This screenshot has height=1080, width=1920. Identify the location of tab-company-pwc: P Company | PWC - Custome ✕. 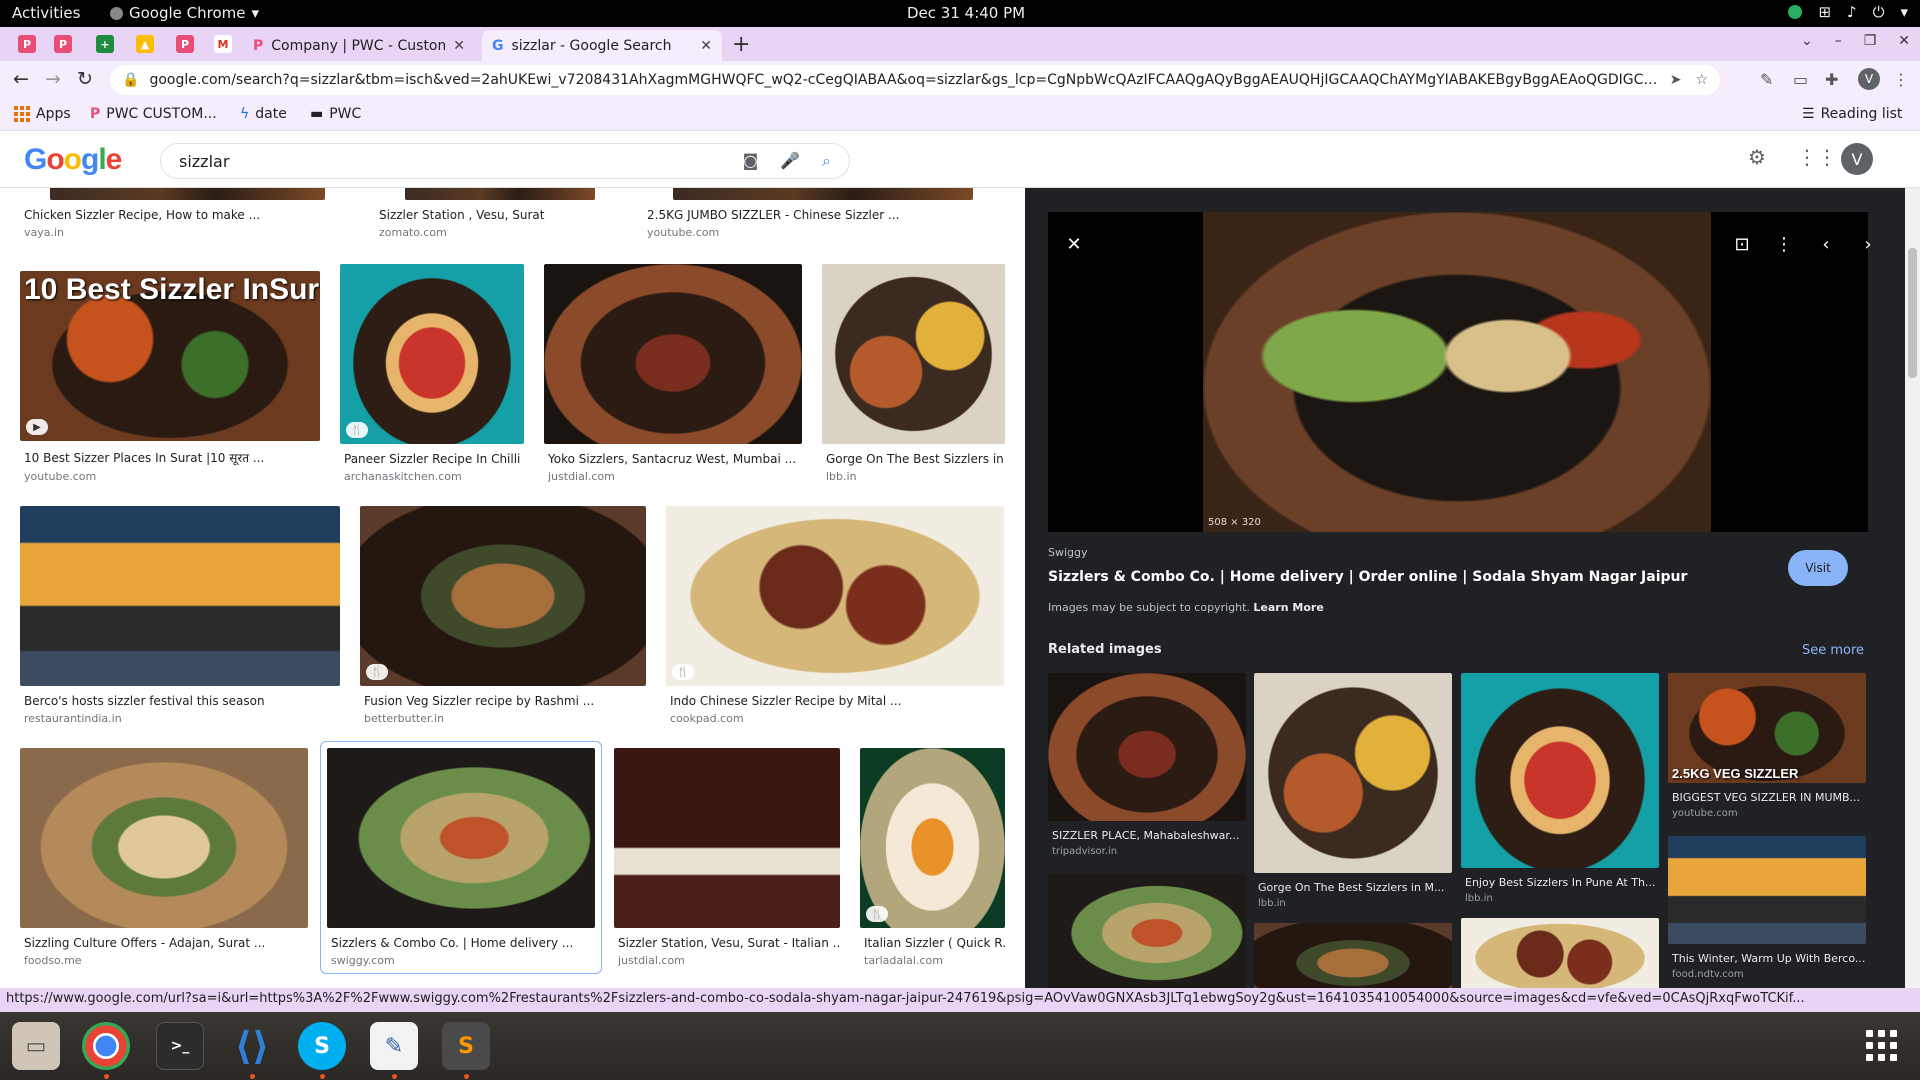
(359, 45).